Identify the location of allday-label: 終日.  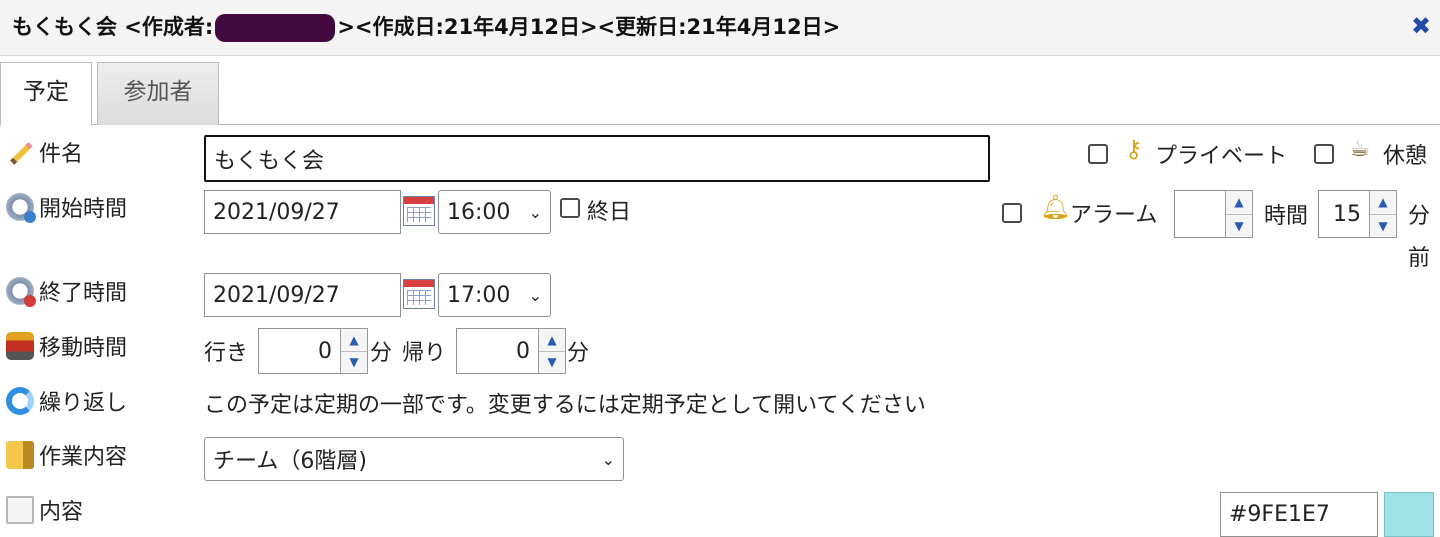
(609, 212).